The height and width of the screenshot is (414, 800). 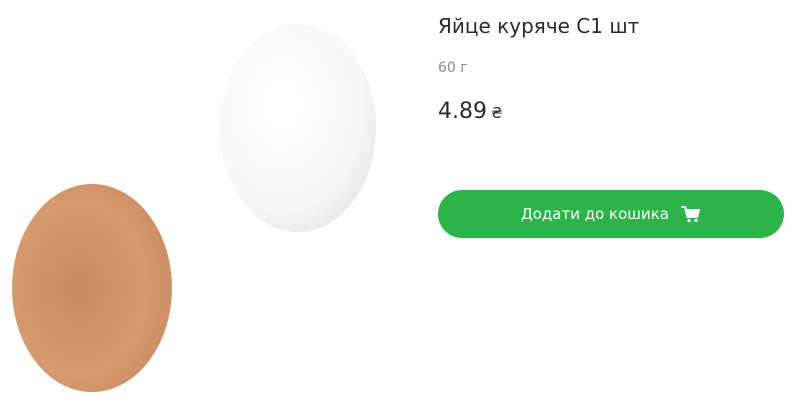 What do you see at coordinates (462, 111) in the screenshot?
I see `price-value: 4.89` at bounding box center [462, 111].